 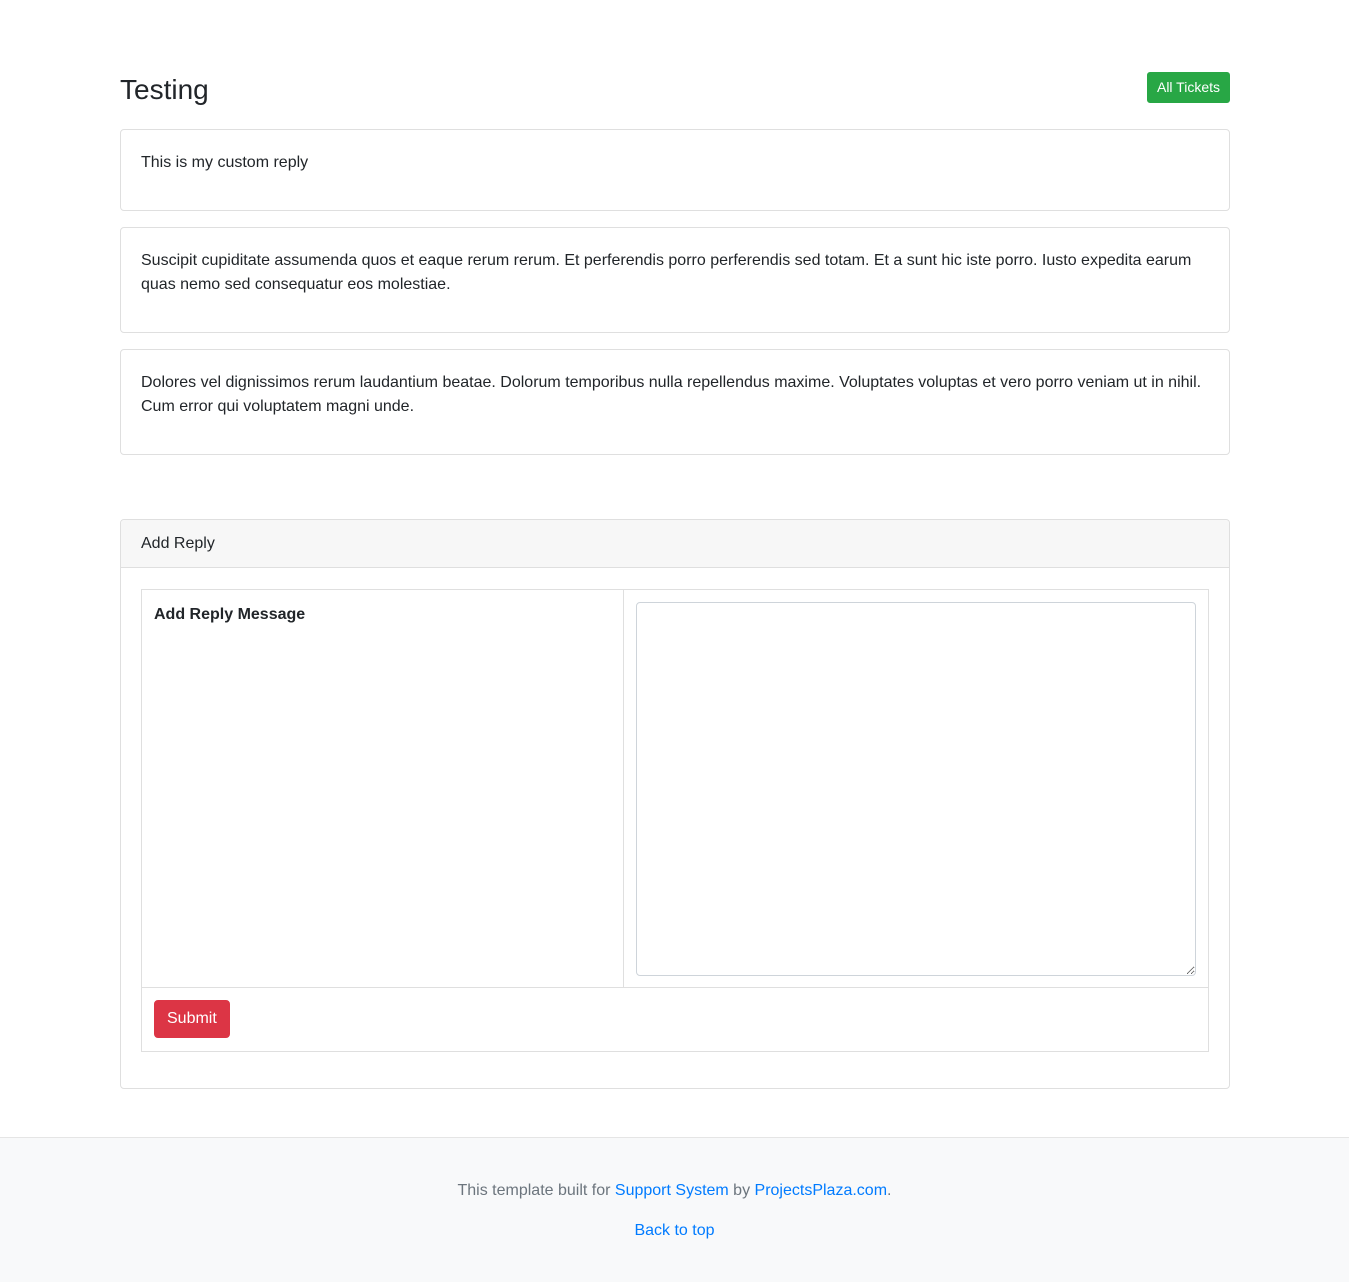 I want to click on footer-suffix: ., so click(x=889, y=1190).